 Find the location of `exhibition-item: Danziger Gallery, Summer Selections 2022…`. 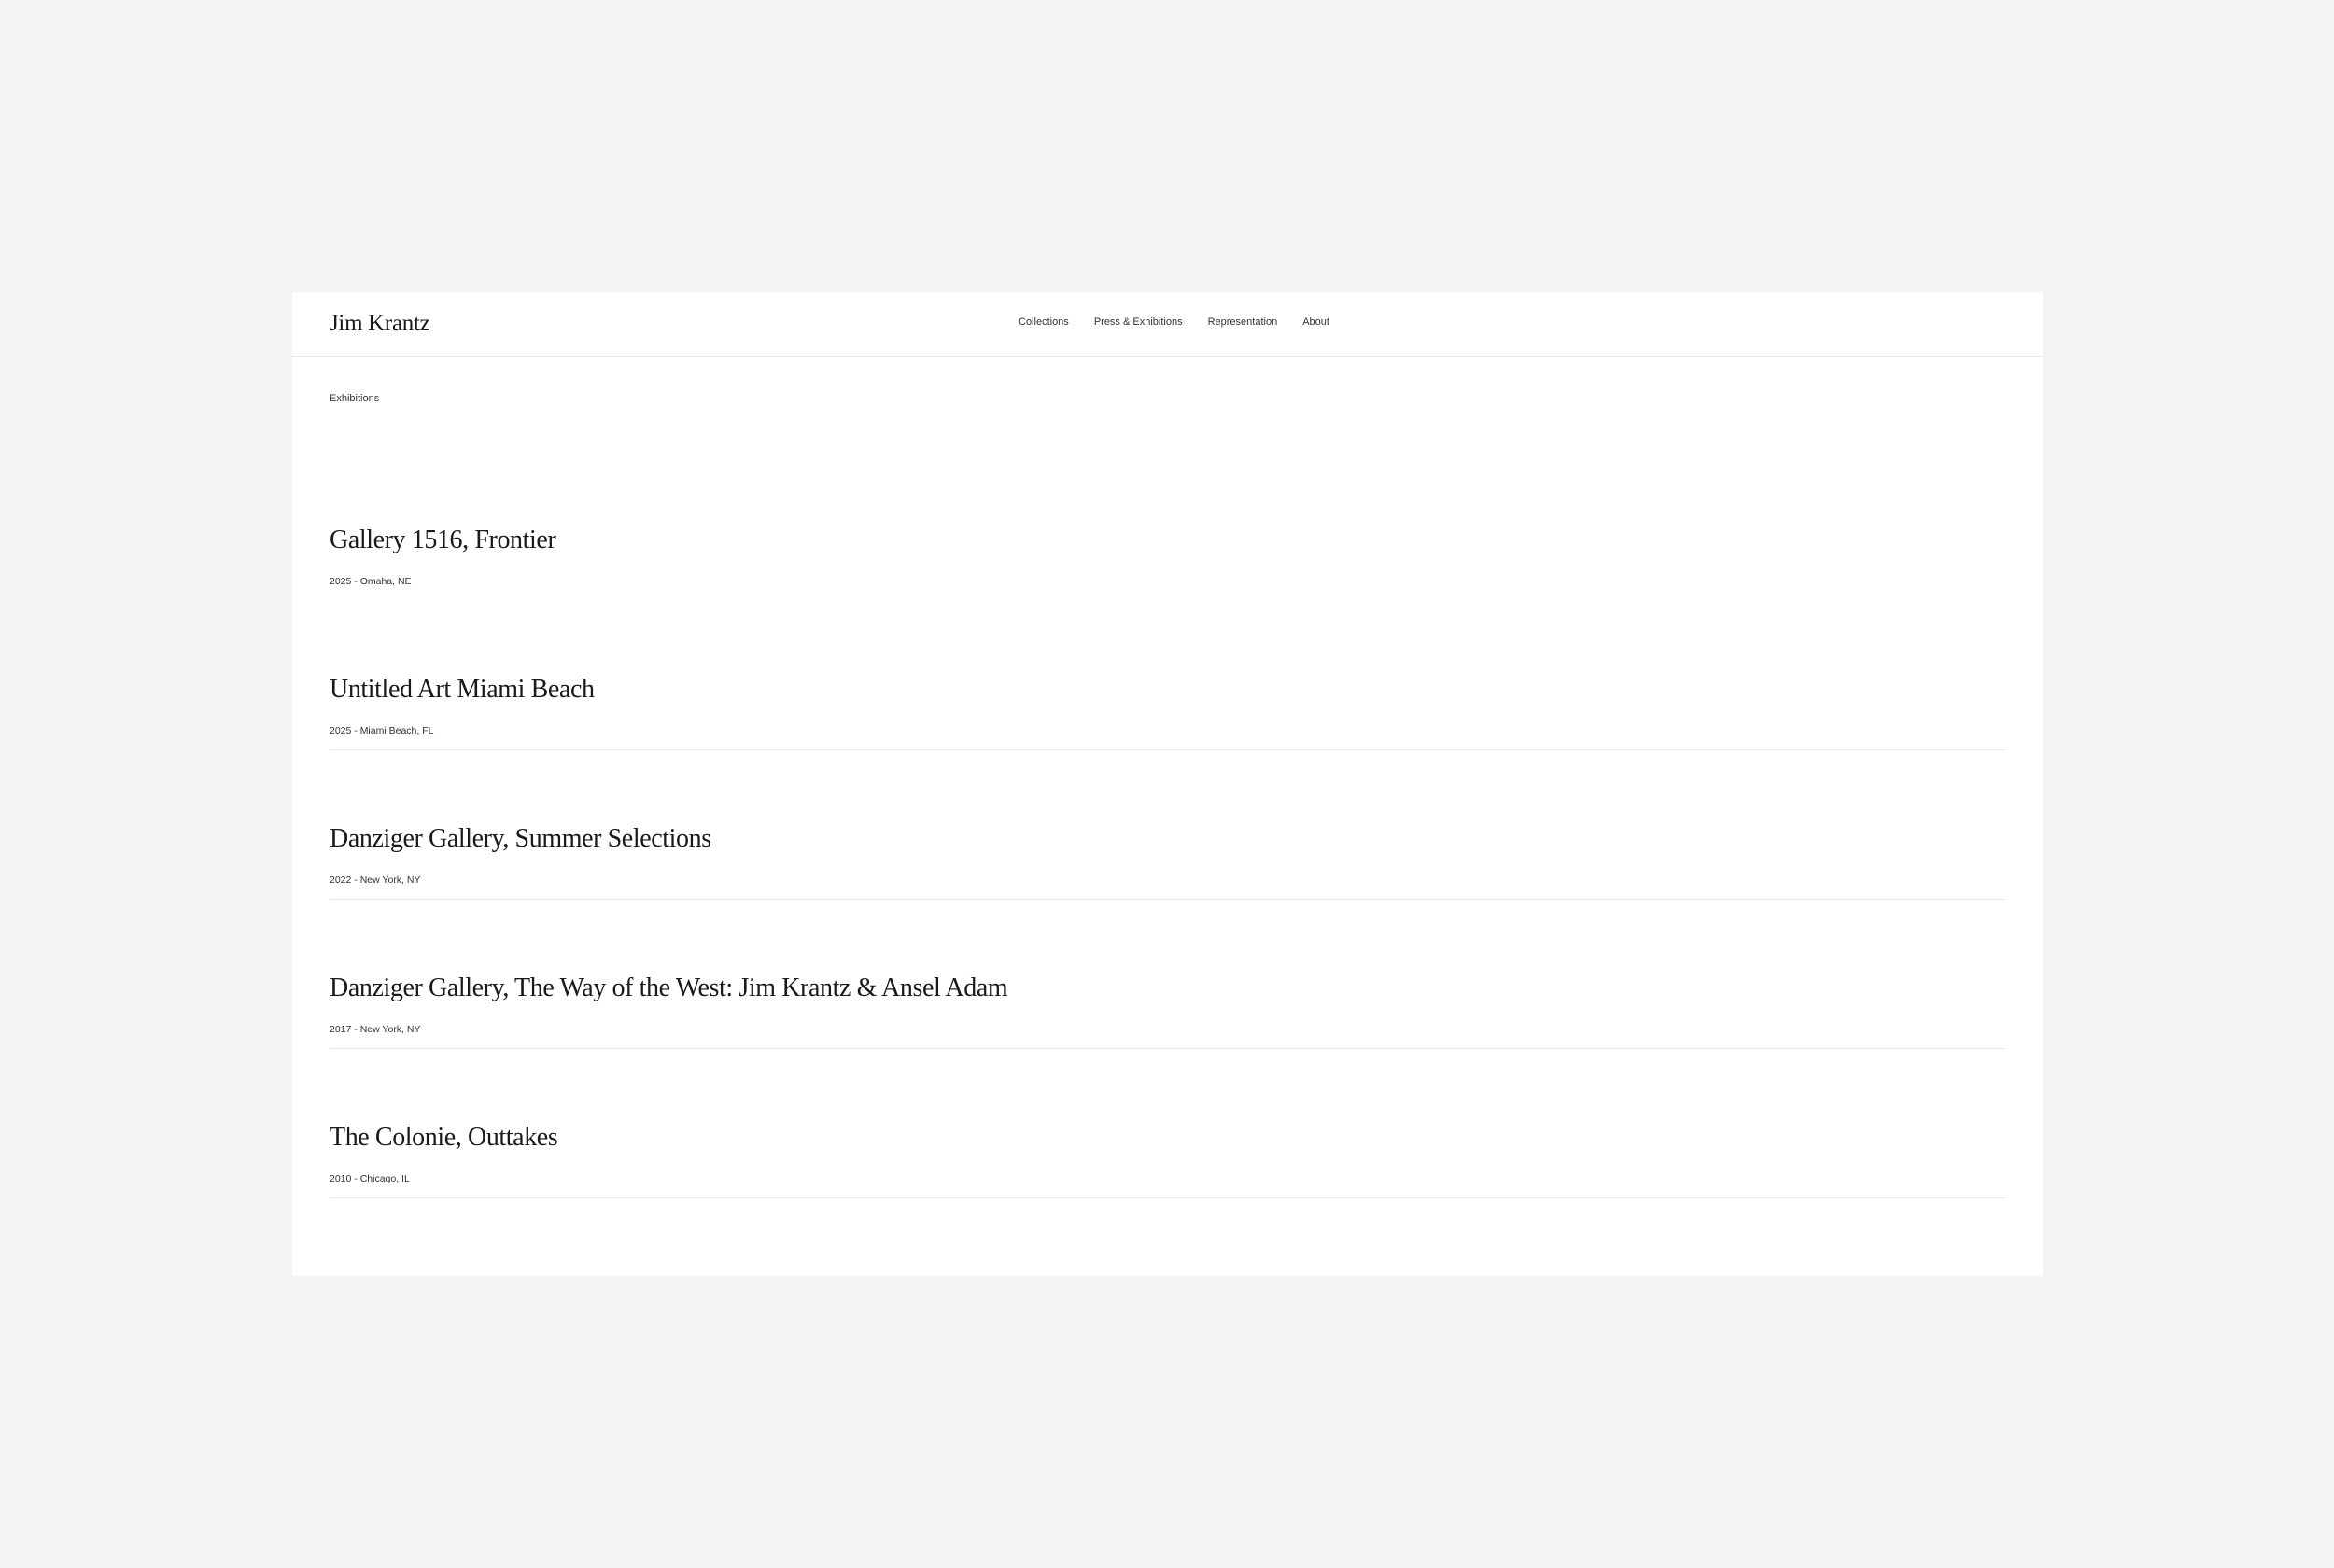

exhibition-item: Danziger Gallery, Summer Selections 2022… is located at coordinates (1167, 884).